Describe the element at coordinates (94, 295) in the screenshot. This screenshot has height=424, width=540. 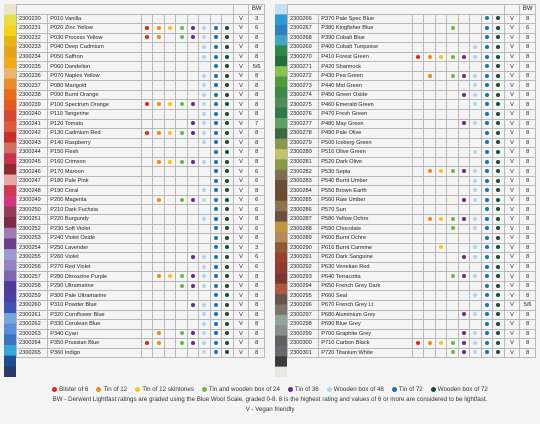
I see `color-name: P300 Pale Ultramarine` at that location.